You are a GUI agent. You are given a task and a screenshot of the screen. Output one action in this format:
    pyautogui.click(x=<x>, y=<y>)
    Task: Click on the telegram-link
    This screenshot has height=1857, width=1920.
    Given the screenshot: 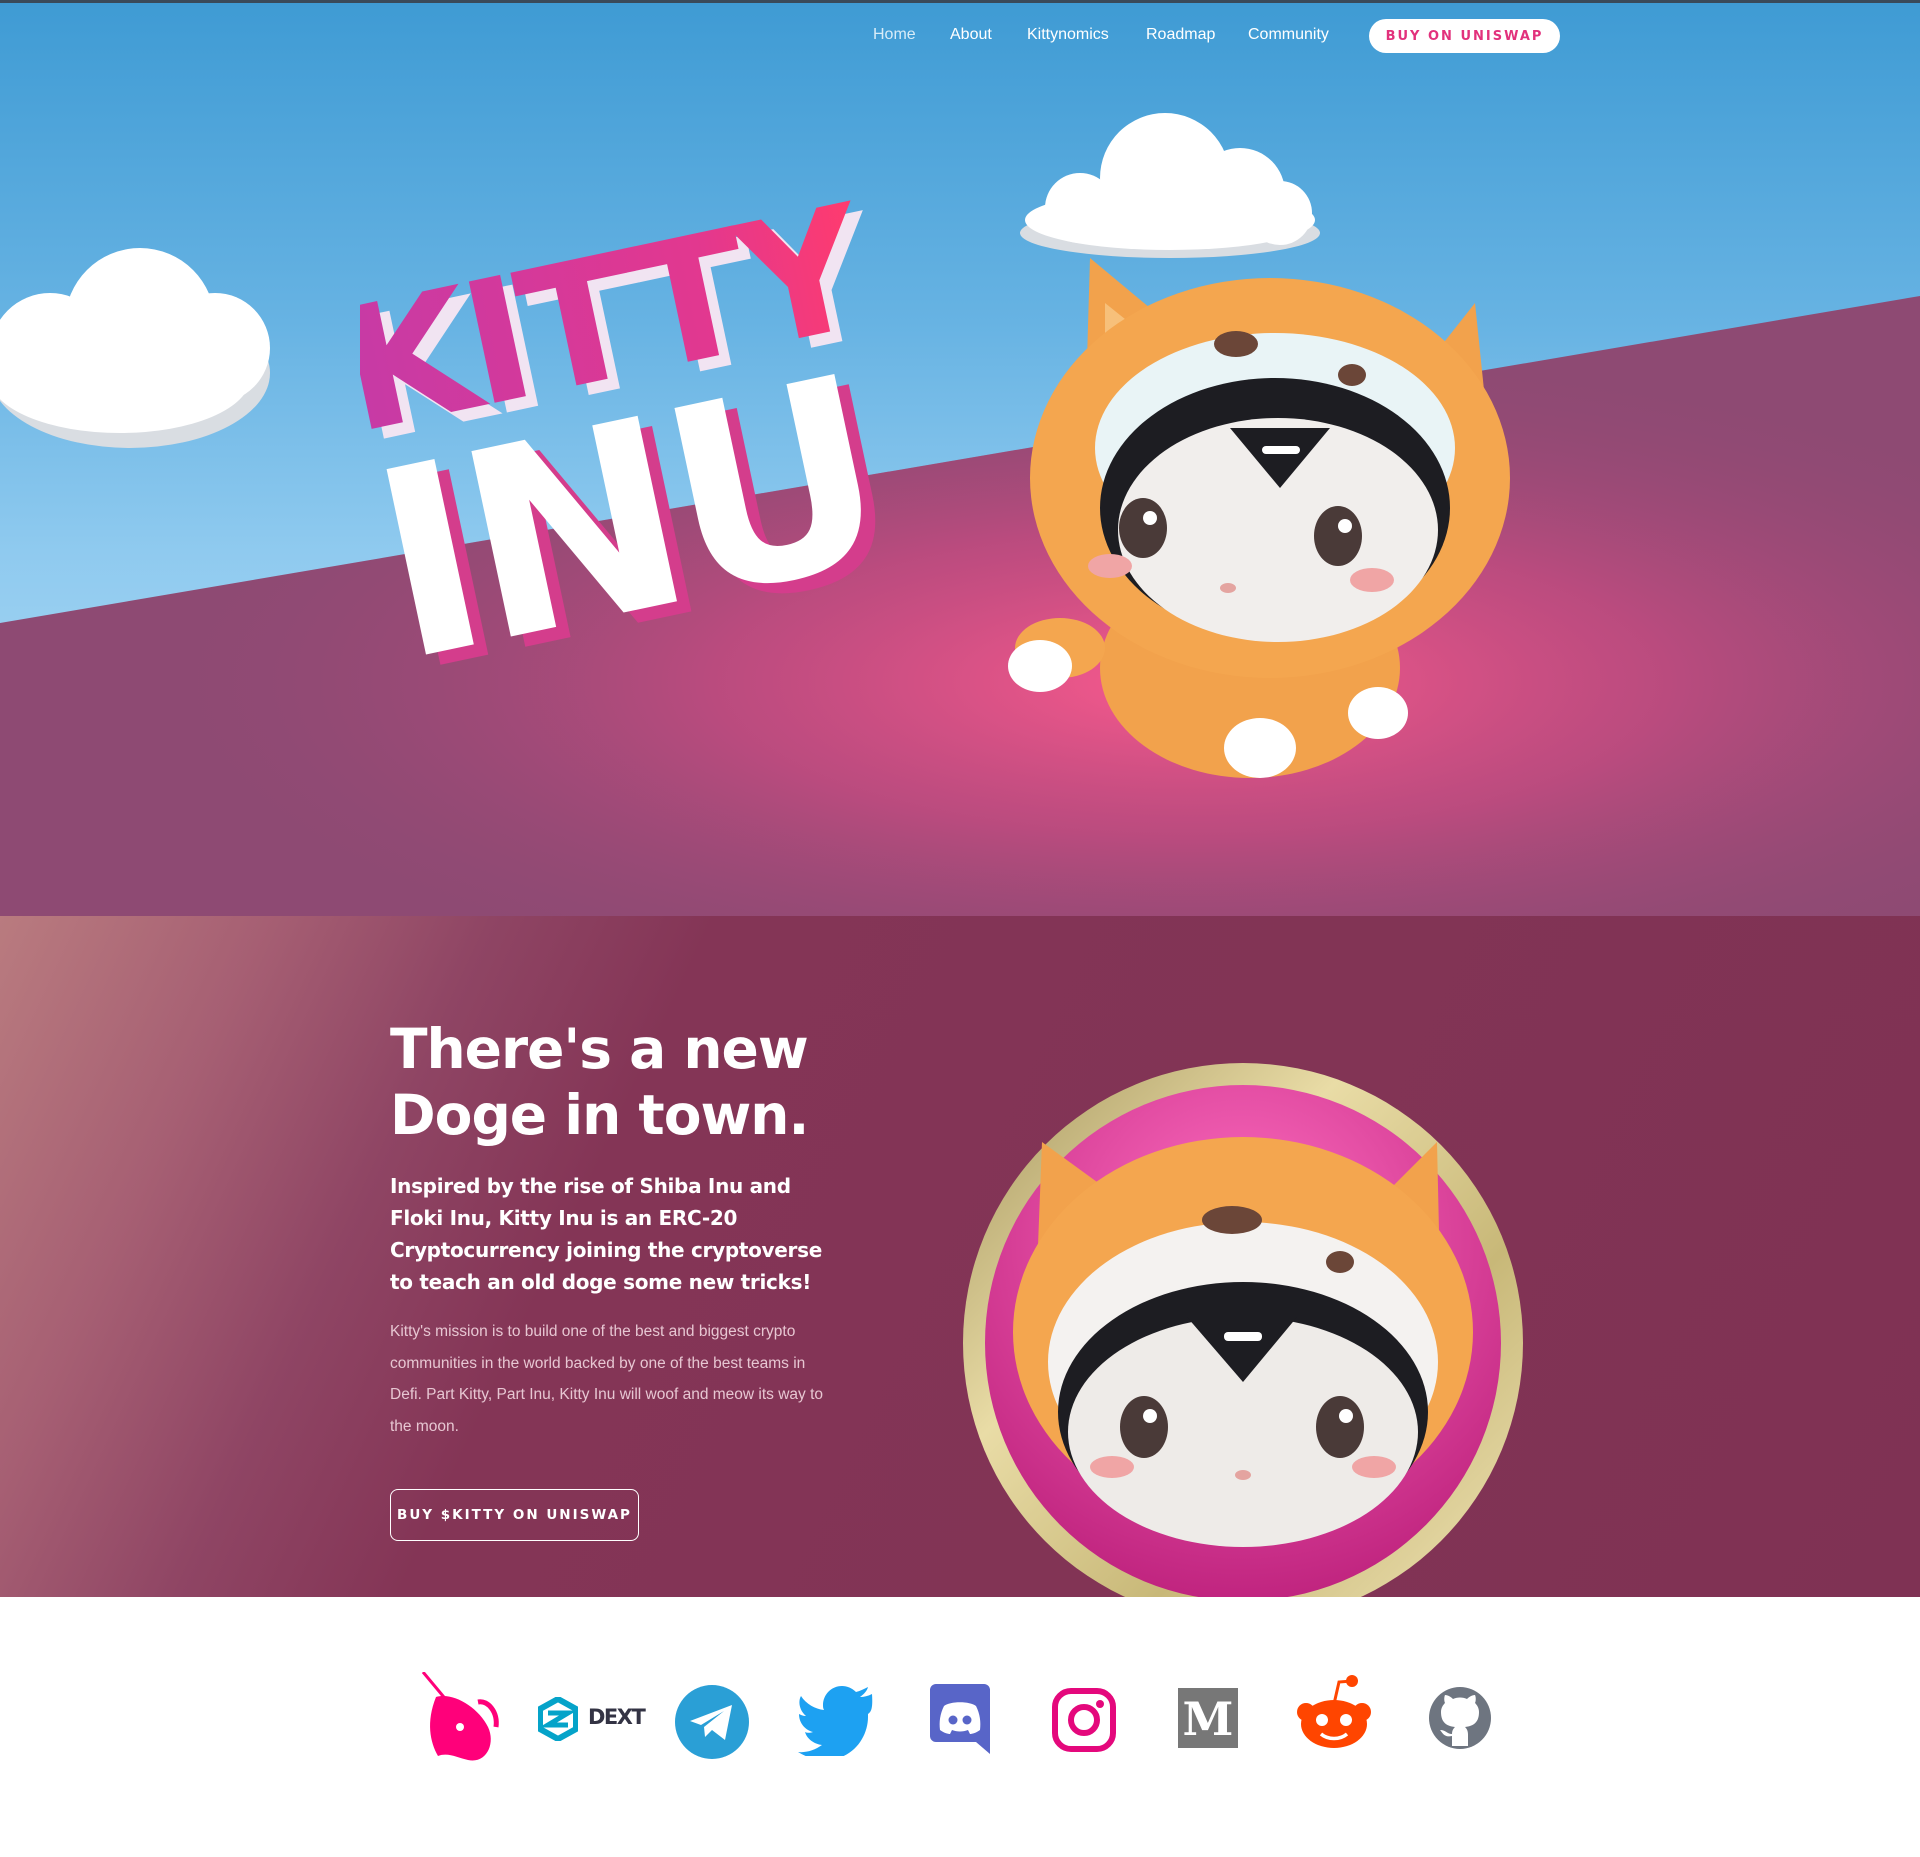 What is the action you would take?
    pyautogui.click(x=712, y=1722)
    